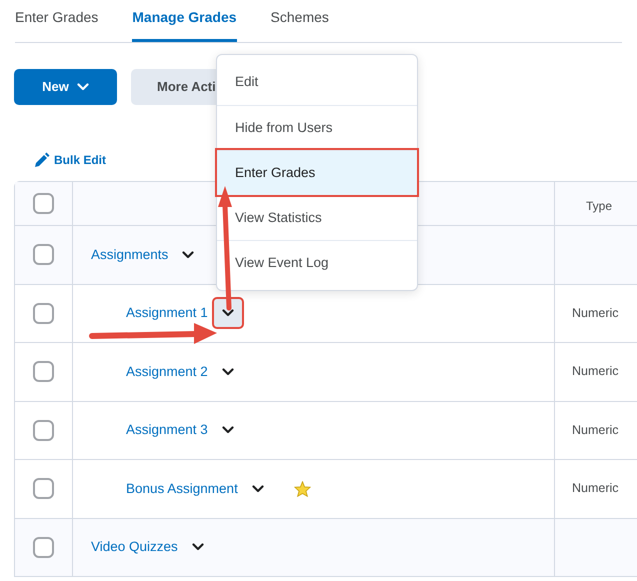  Describe the element at coordinates (167, 372) in the screenshot. I see `grade-item-link: Assignment 2` at that location.